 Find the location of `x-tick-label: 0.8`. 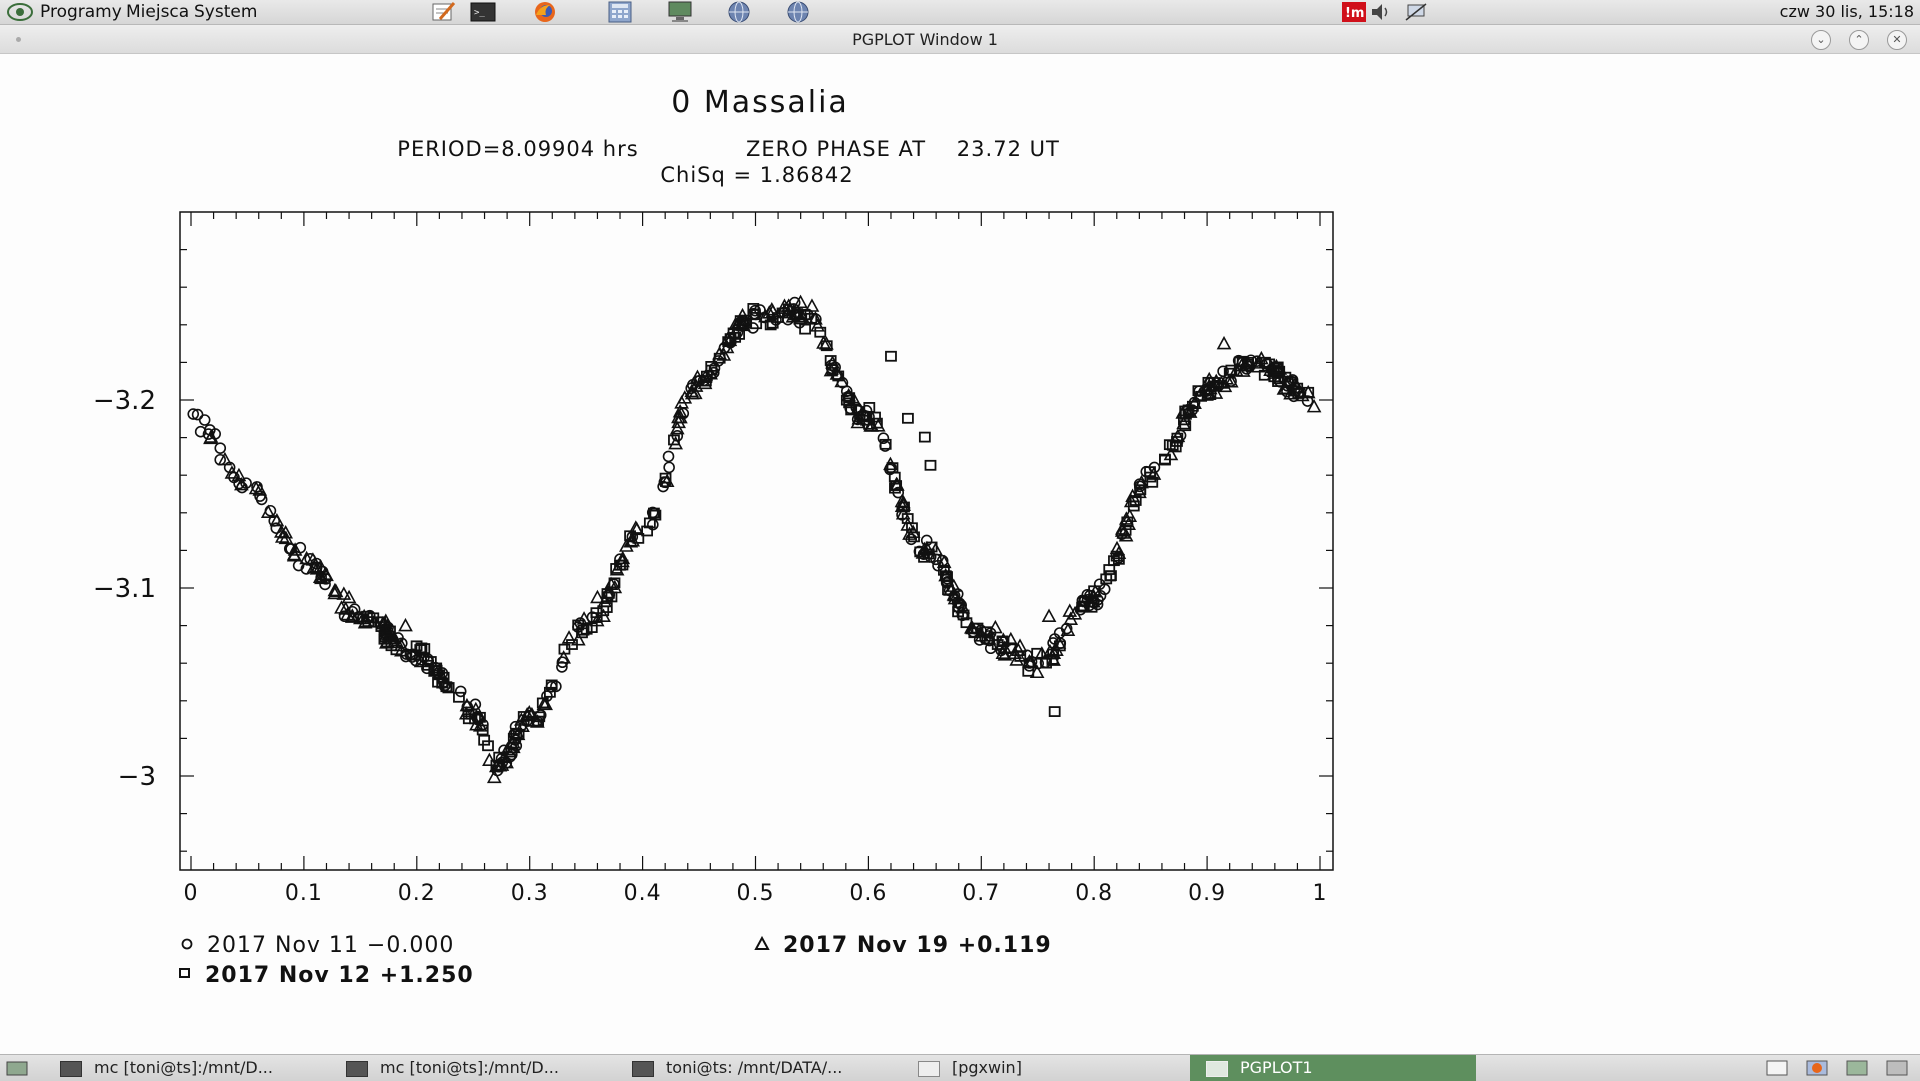

x-tick-label: 0.8 is located at coordinates (1094, 893).